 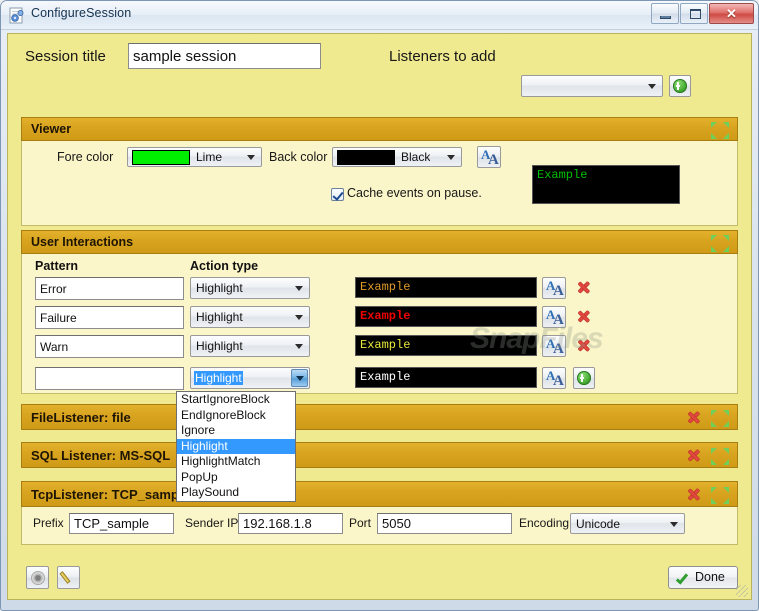 What do you see at coordinates (65, 56) in the screenshot?
I see `session-title-label: Session title` at bounding box center [65, 56].